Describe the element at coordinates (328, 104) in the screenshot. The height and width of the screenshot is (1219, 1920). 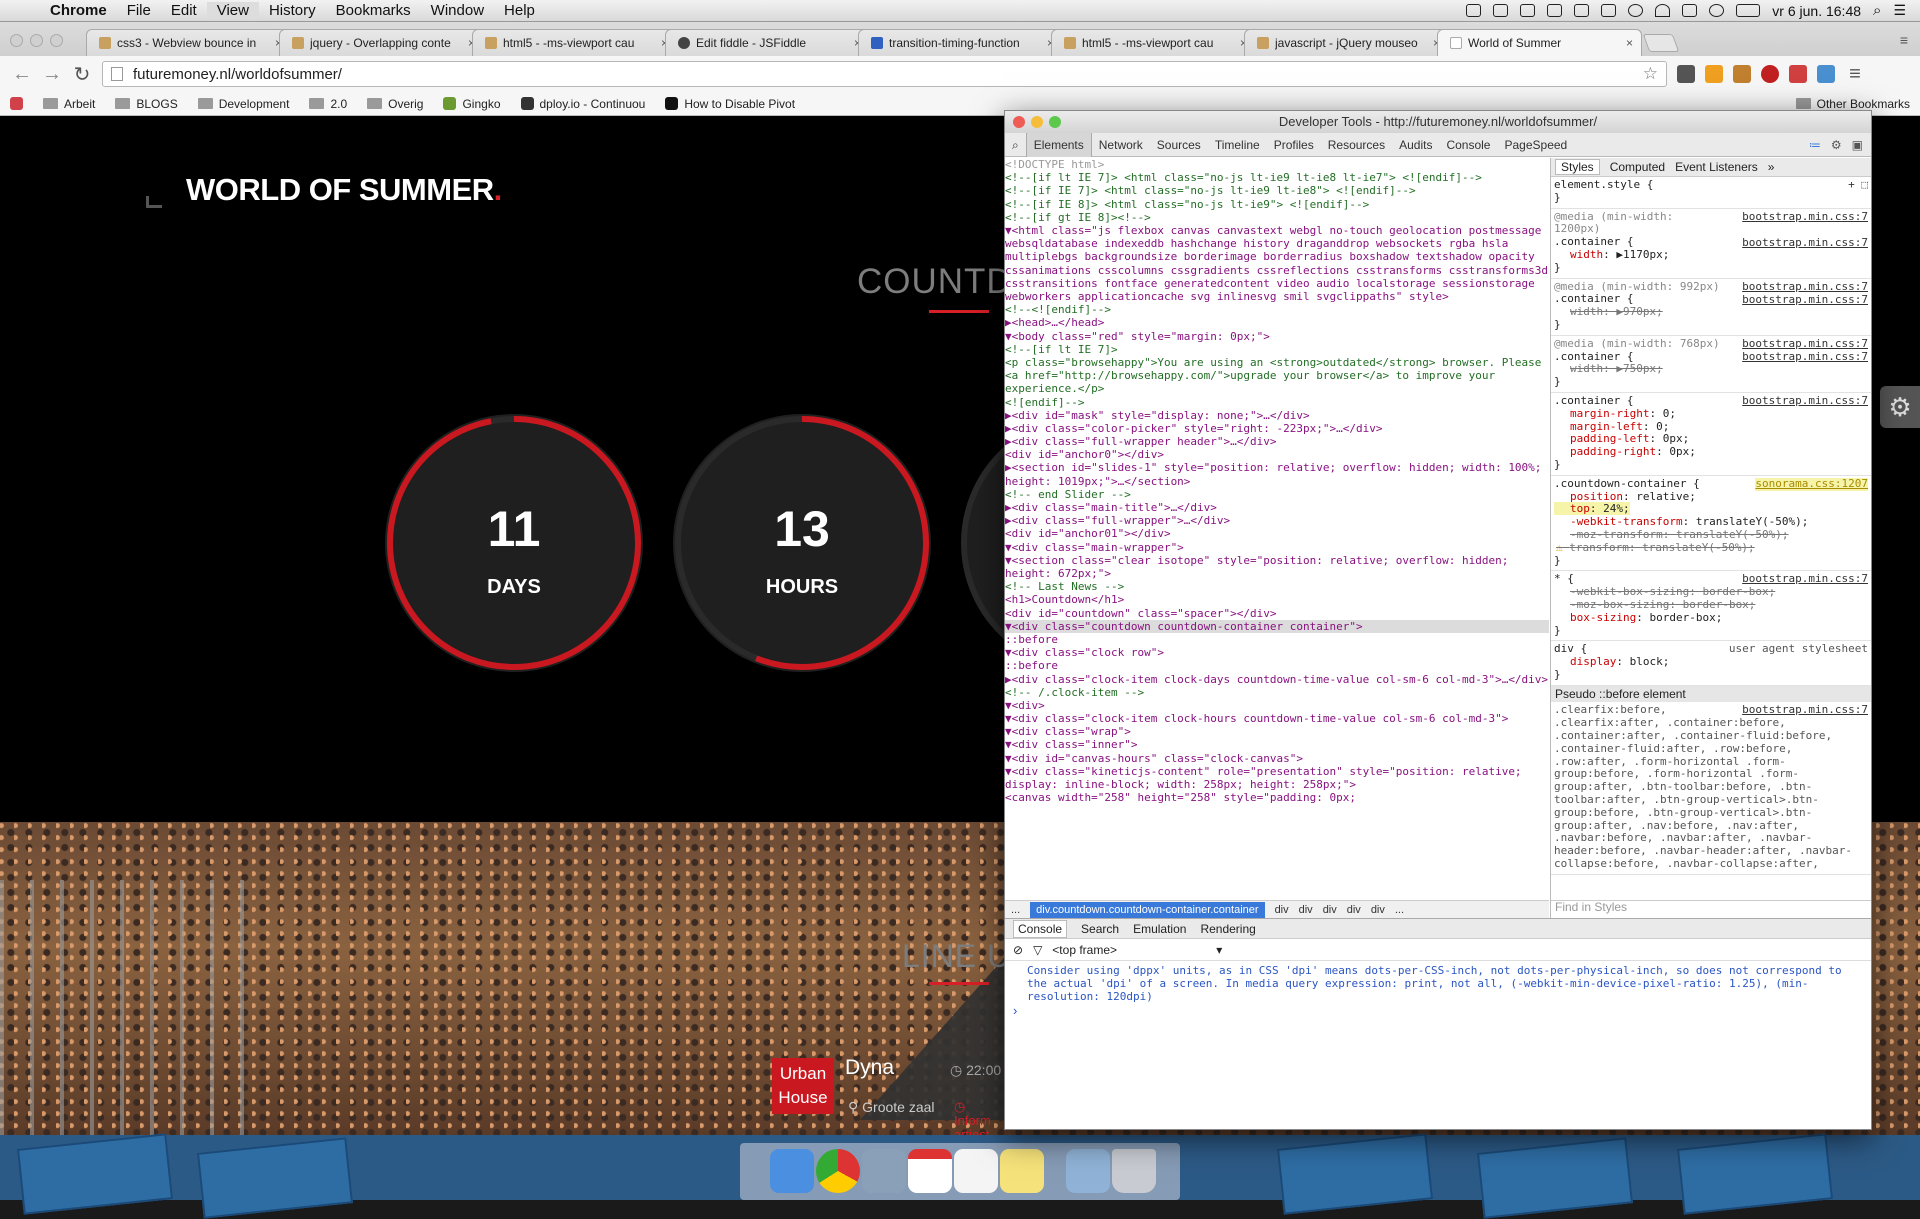
I see `bookmark-folder: 2.0` at that location.